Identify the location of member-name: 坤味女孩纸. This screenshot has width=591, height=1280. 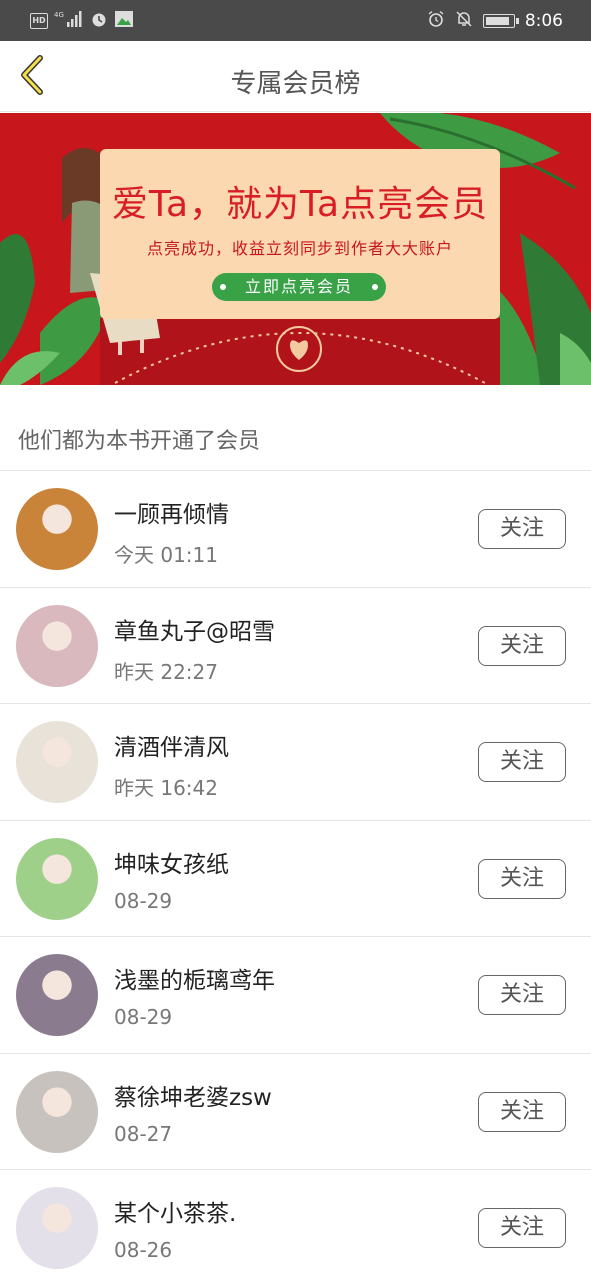
(171, 862).